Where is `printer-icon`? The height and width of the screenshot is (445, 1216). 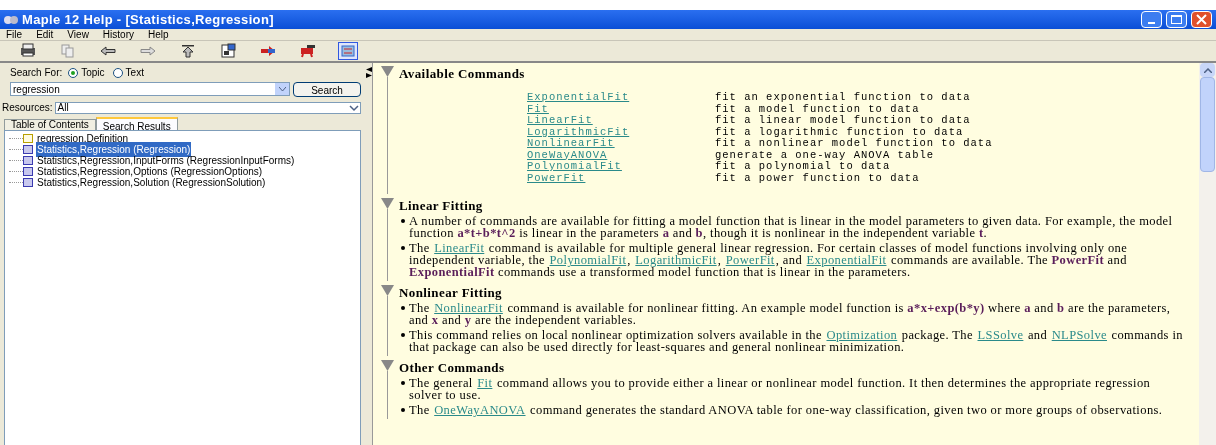
printer-icon is located at coordinates (28, 51).